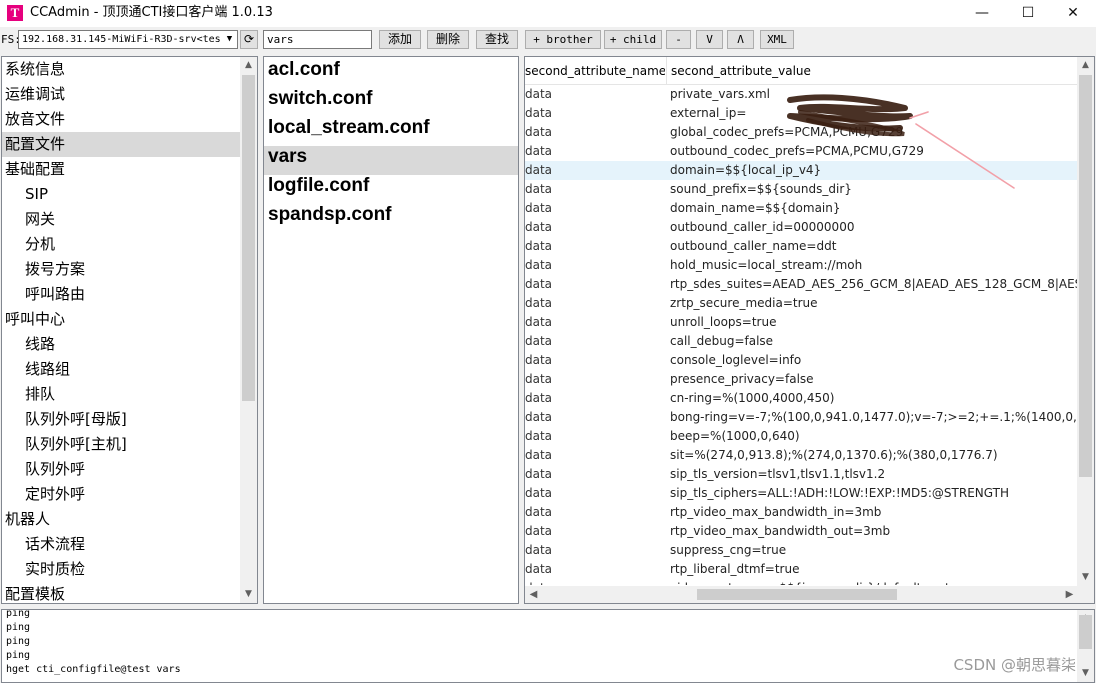 Image resolution: width=1096 pixels, height=683 pixels. Describe the element at coordinates (448, 39) in the screenshot. I see `delete-button: 删除` at that location.